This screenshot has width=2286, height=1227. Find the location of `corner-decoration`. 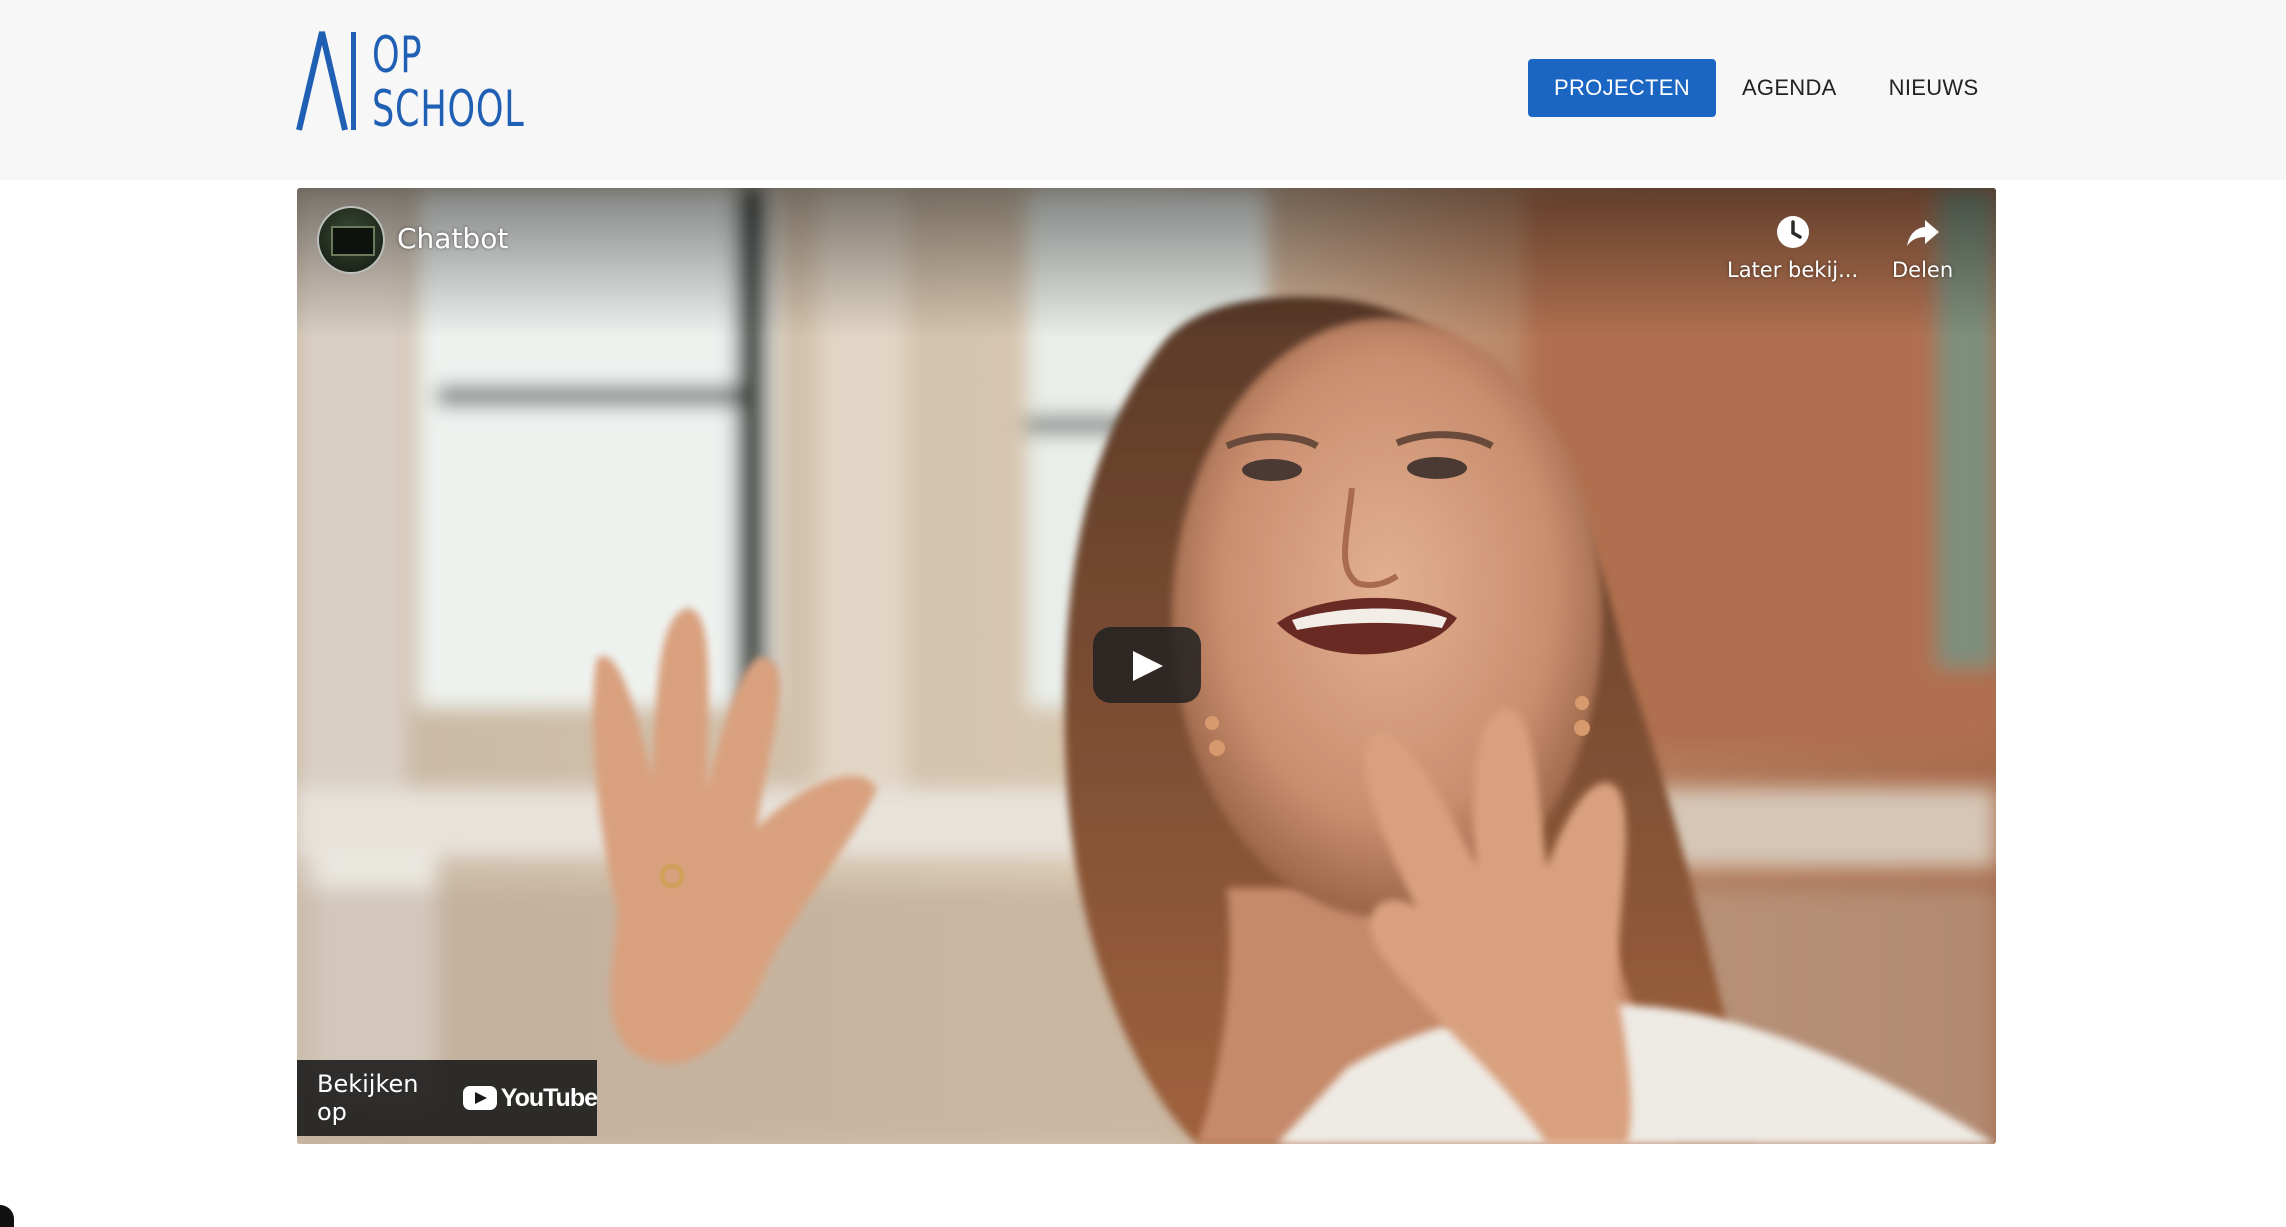

corner-decoration is located at coordinates (7, 1216).